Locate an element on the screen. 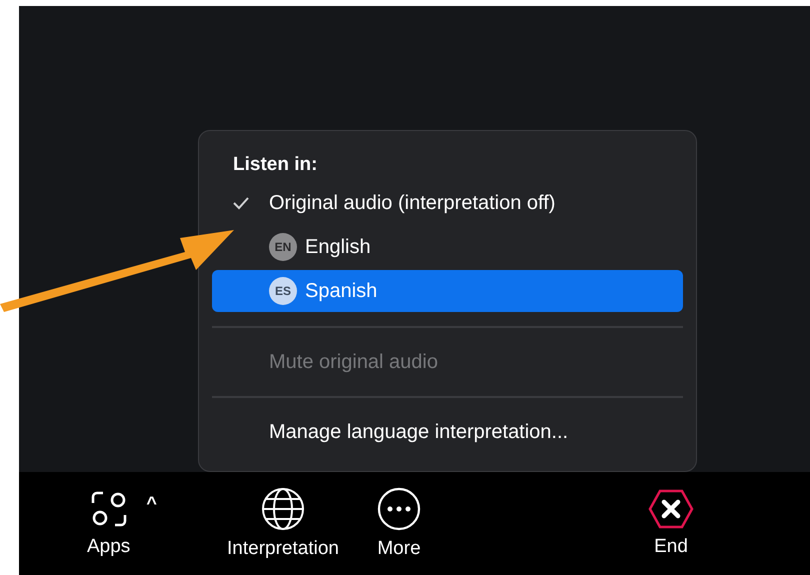  caret-button: ^ is located at coordinates (151, 503).